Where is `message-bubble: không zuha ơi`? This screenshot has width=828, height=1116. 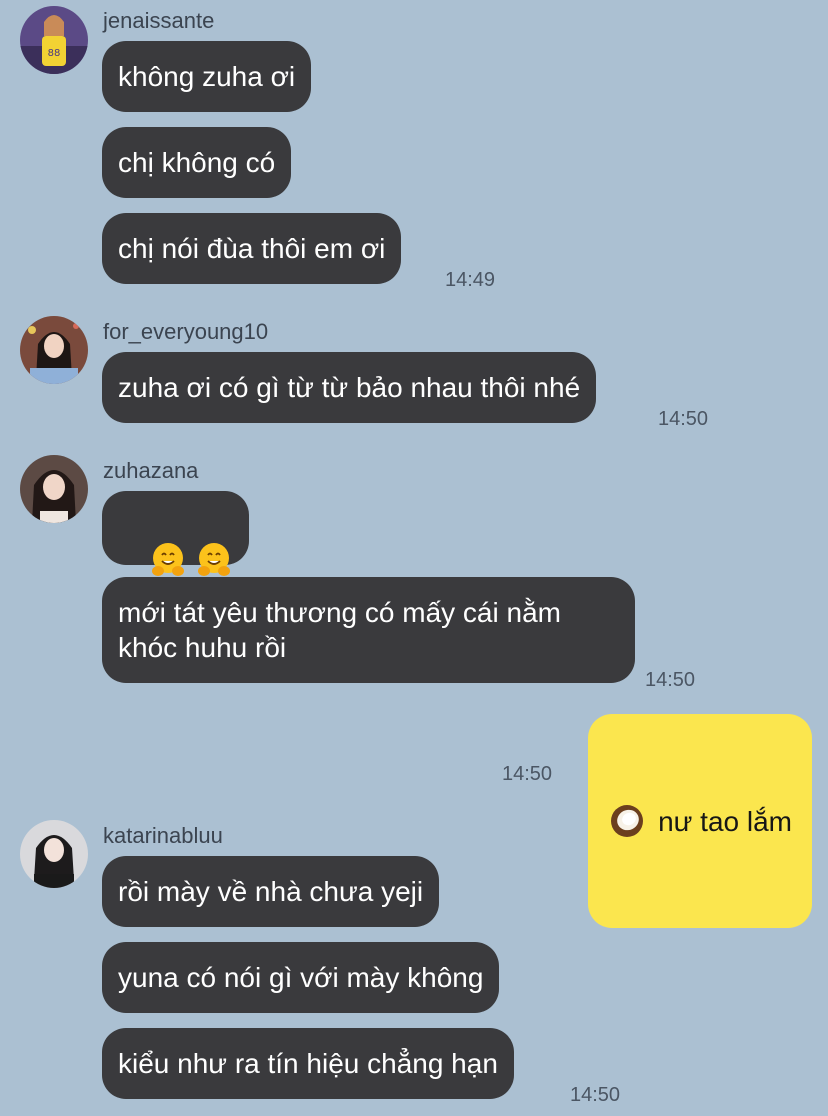 message-bubble: không zuha ơi is located at coordinates (207, 76).